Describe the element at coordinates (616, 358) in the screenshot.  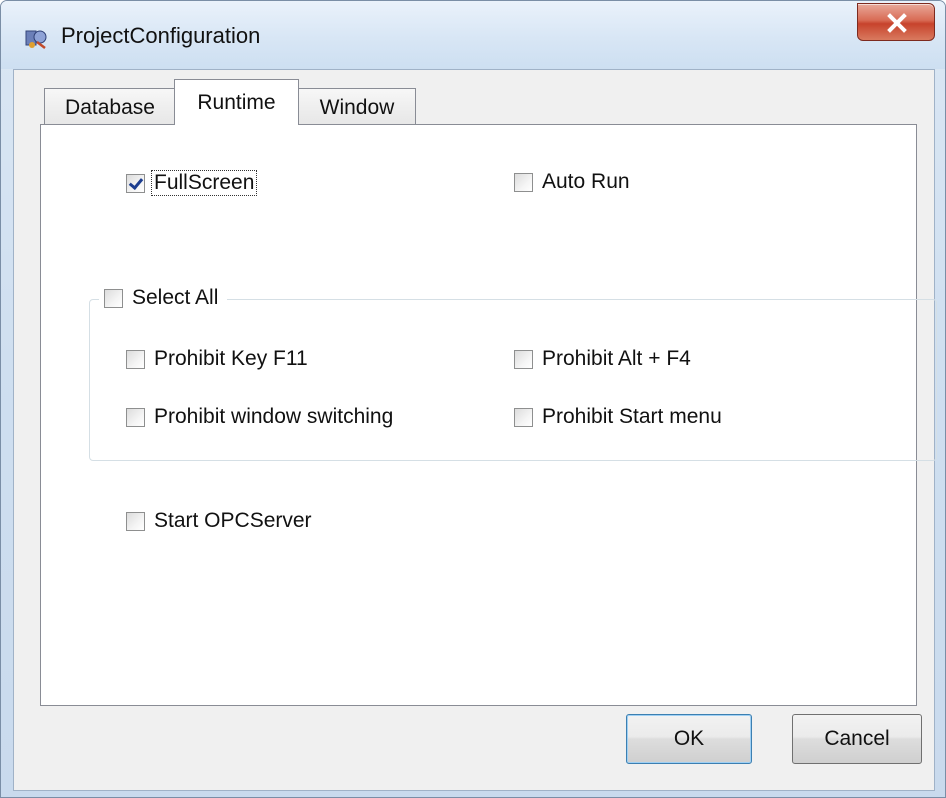
I see `prohibit-alt-f4-label: Prohibit Alt + F4` at that location.